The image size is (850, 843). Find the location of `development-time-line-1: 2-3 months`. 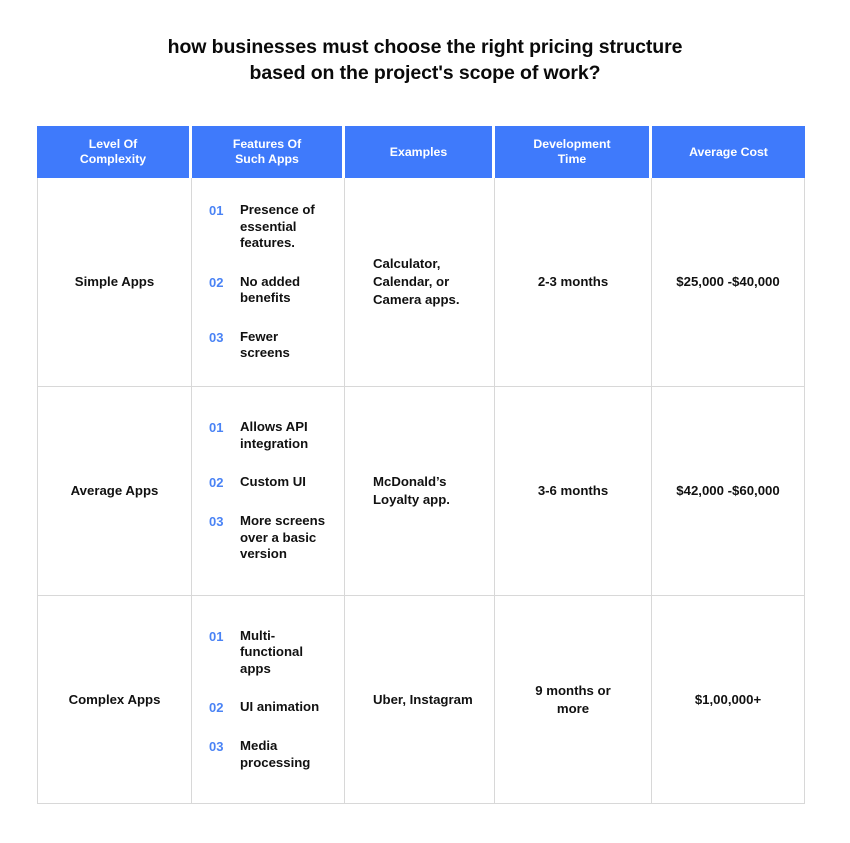

development-time-line-1: 2-3 months is located at coordinates (573, 281).